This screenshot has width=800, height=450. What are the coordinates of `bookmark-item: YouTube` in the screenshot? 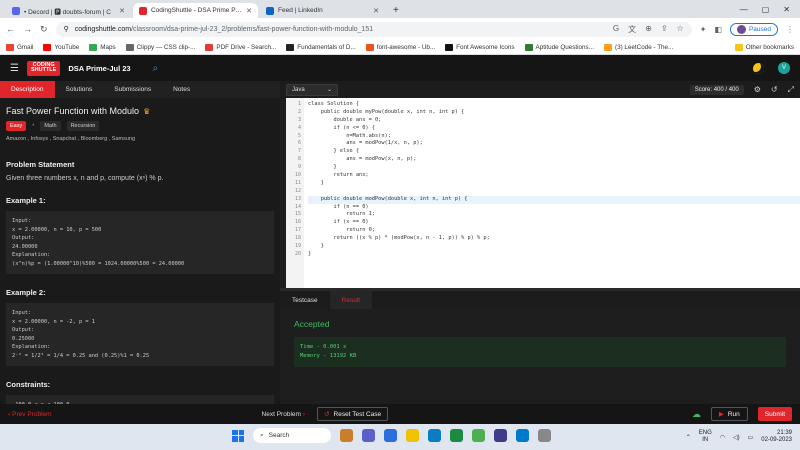 It's located at (61, 47).